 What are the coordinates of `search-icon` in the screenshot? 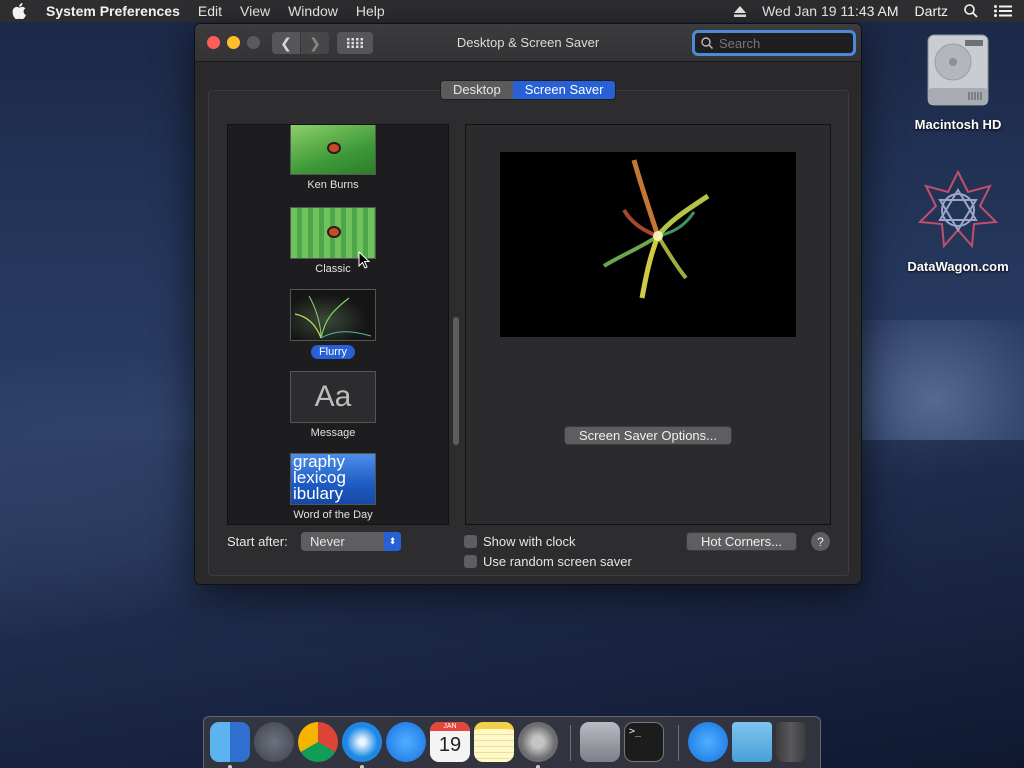 It's located at (707, 43).